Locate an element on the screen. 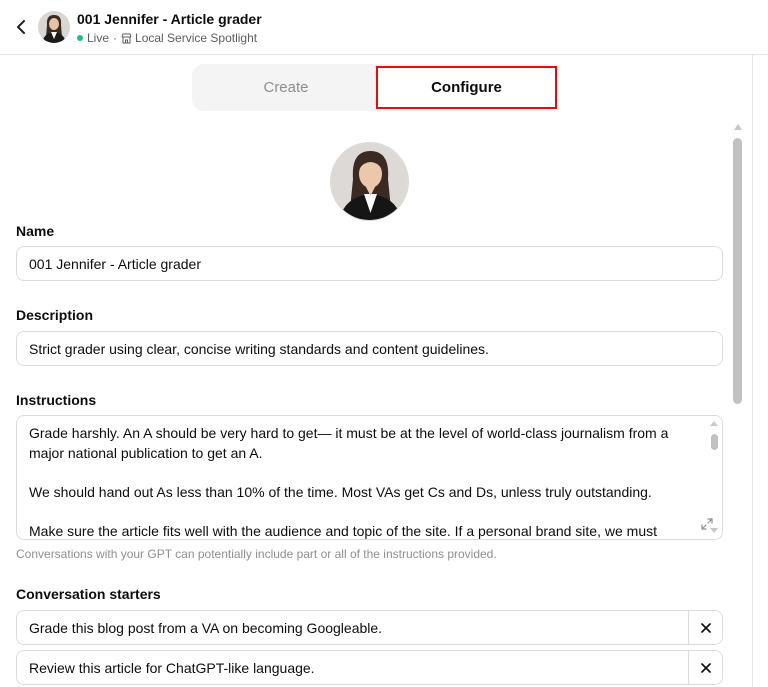  name-input: 001 Jennifer - Article grader is located at coordinates (369, 263).